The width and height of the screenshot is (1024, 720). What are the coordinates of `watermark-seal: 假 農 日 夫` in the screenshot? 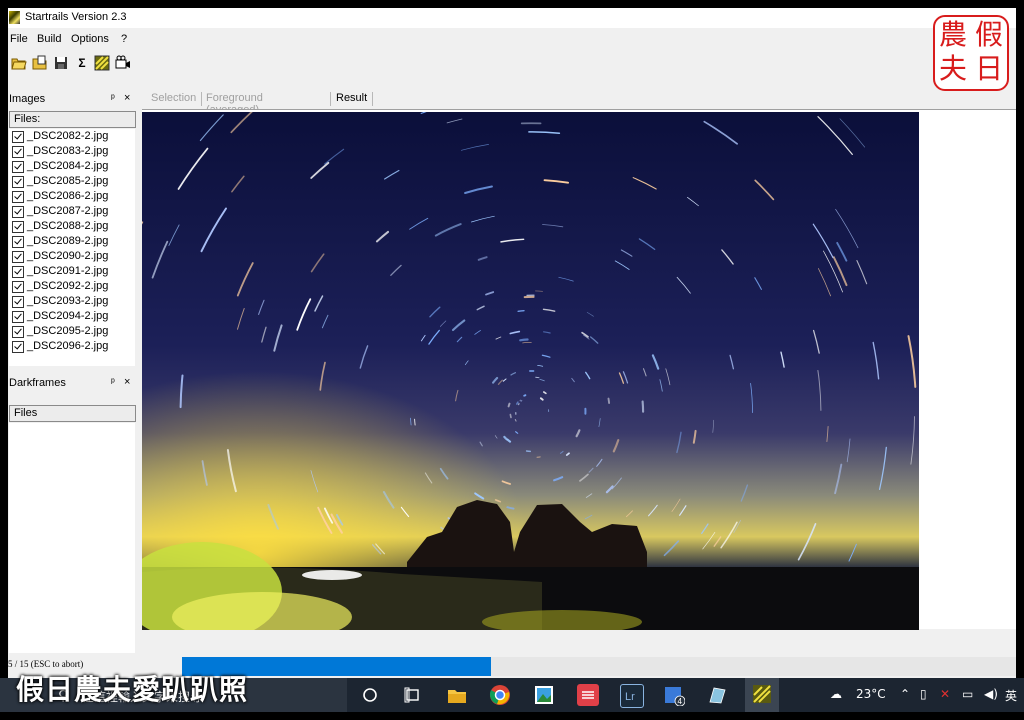 It's located at (971, 53).